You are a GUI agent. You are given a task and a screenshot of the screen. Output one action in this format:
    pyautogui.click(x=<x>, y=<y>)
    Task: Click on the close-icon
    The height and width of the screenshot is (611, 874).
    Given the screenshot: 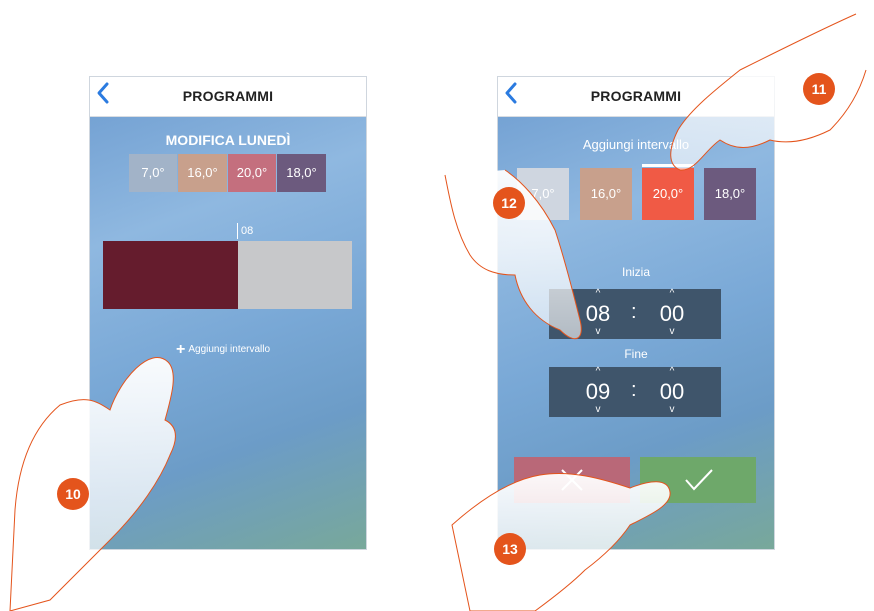 What is the action you would take?
    pyautogui.click(x=572, y=480)
    